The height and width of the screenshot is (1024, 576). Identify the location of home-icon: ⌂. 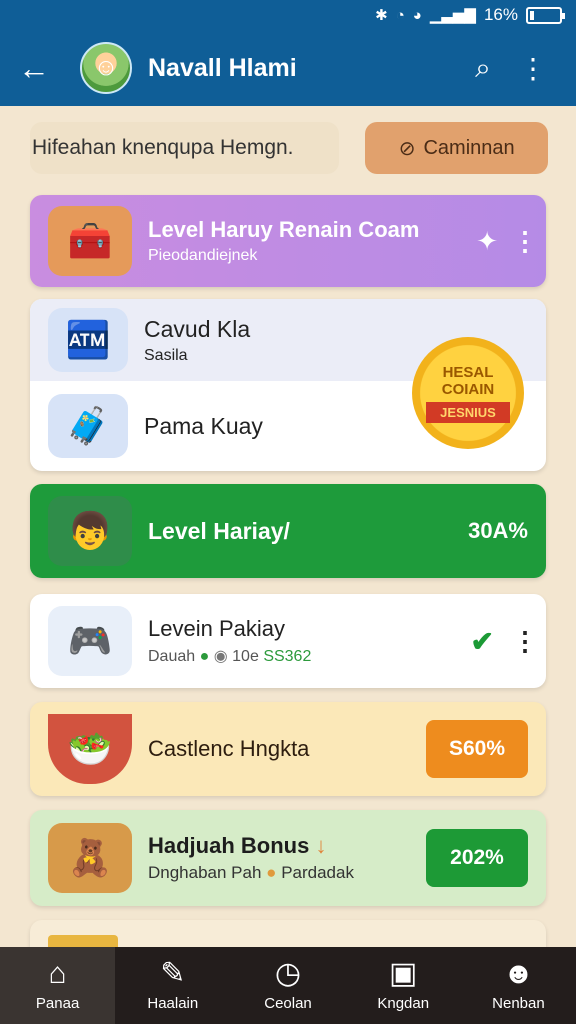
(57, 973).